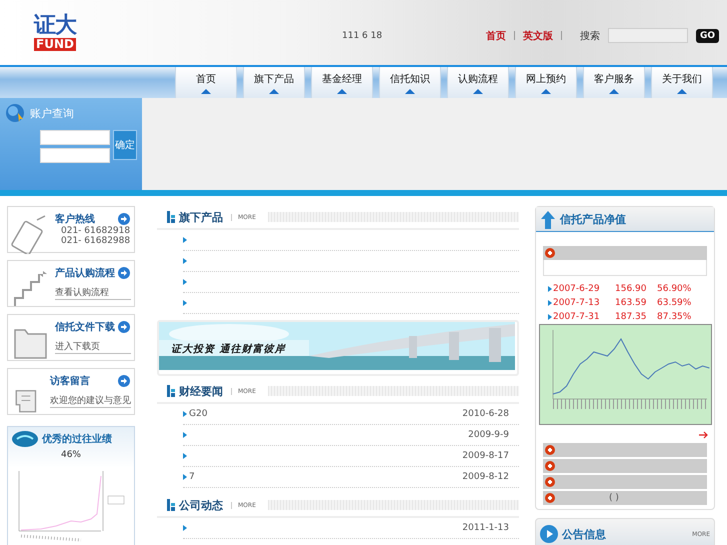 The image size is (727, 545). What do you see at coordinates (192, 477) in the screenshot?
I see `news-link: 7` at bounding box center [192, 477].